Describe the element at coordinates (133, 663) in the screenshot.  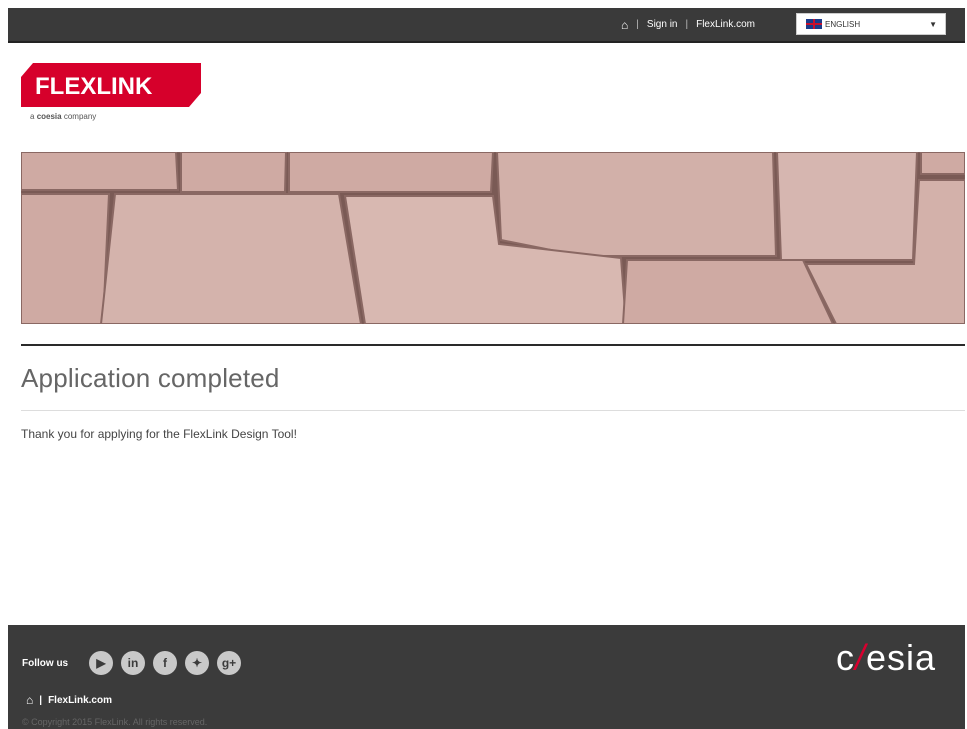
I see `linkedin-icon: in` at that location.